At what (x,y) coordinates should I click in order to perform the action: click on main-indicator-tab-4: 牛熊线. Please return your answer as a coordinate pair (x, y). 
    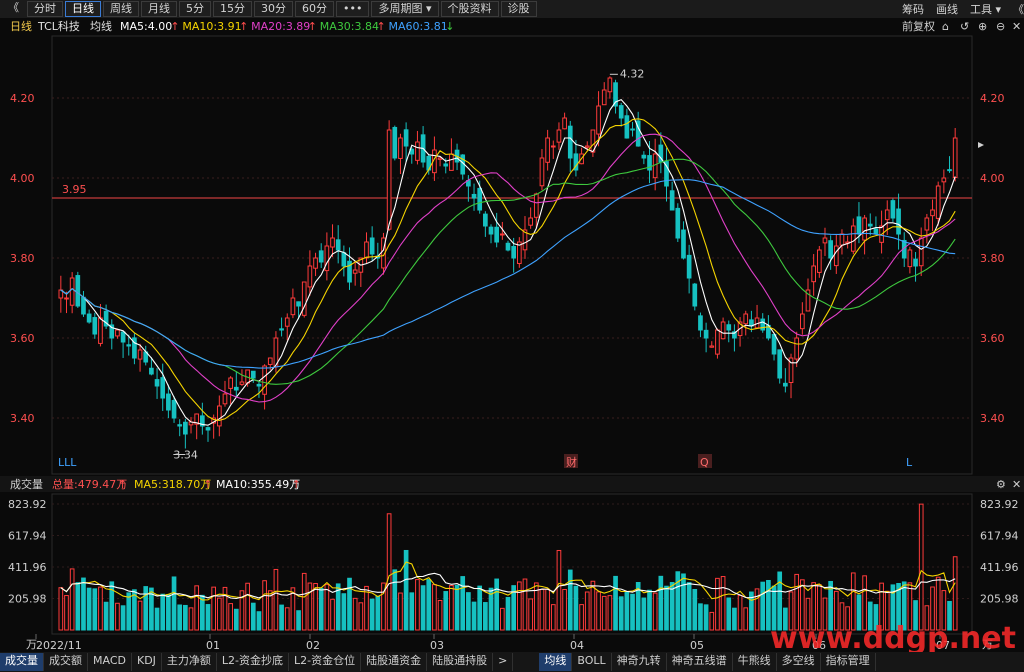
    Looking at the image, I should click on (755, 662).